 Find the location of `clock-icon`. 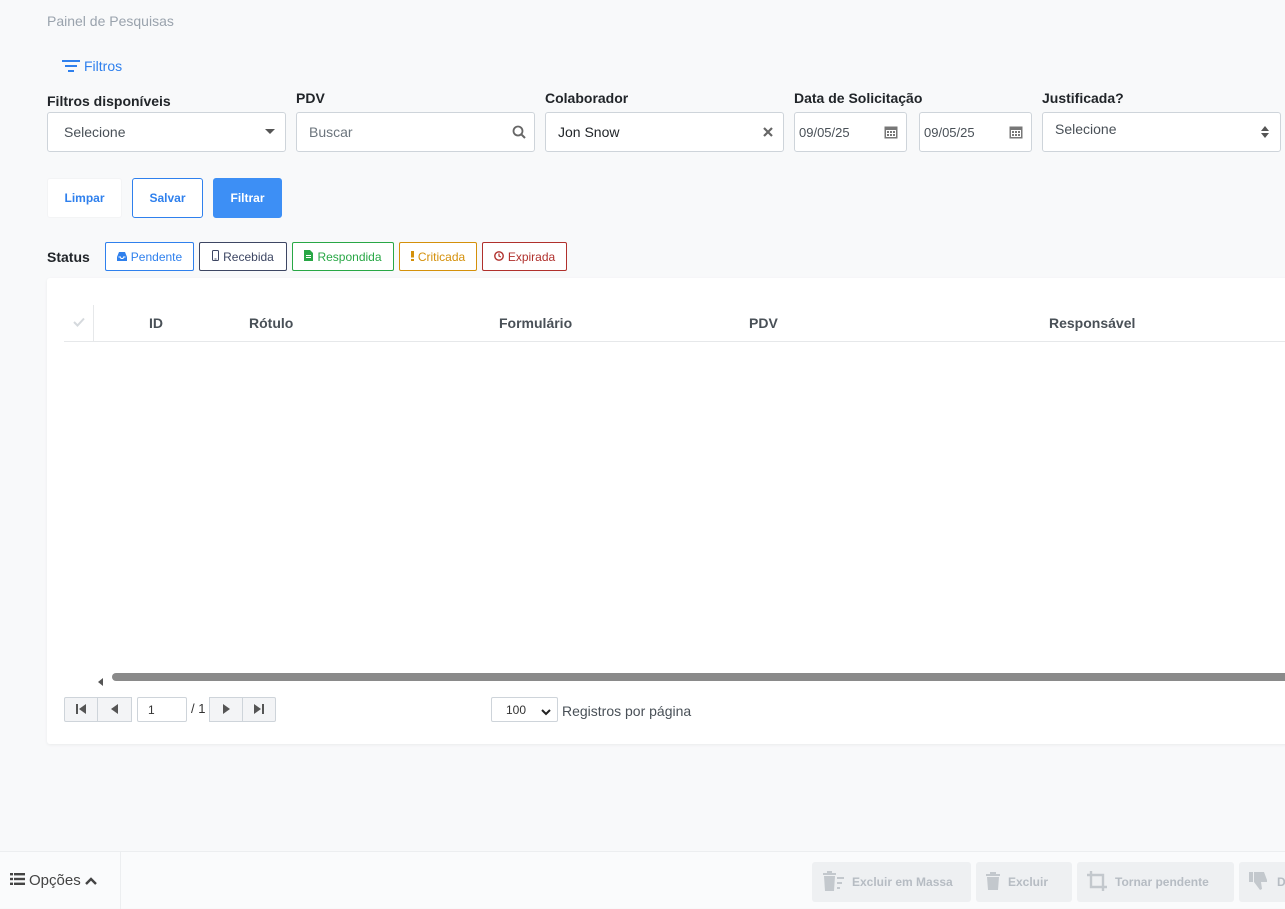

clock-icon is located at coordinates (498, 257).